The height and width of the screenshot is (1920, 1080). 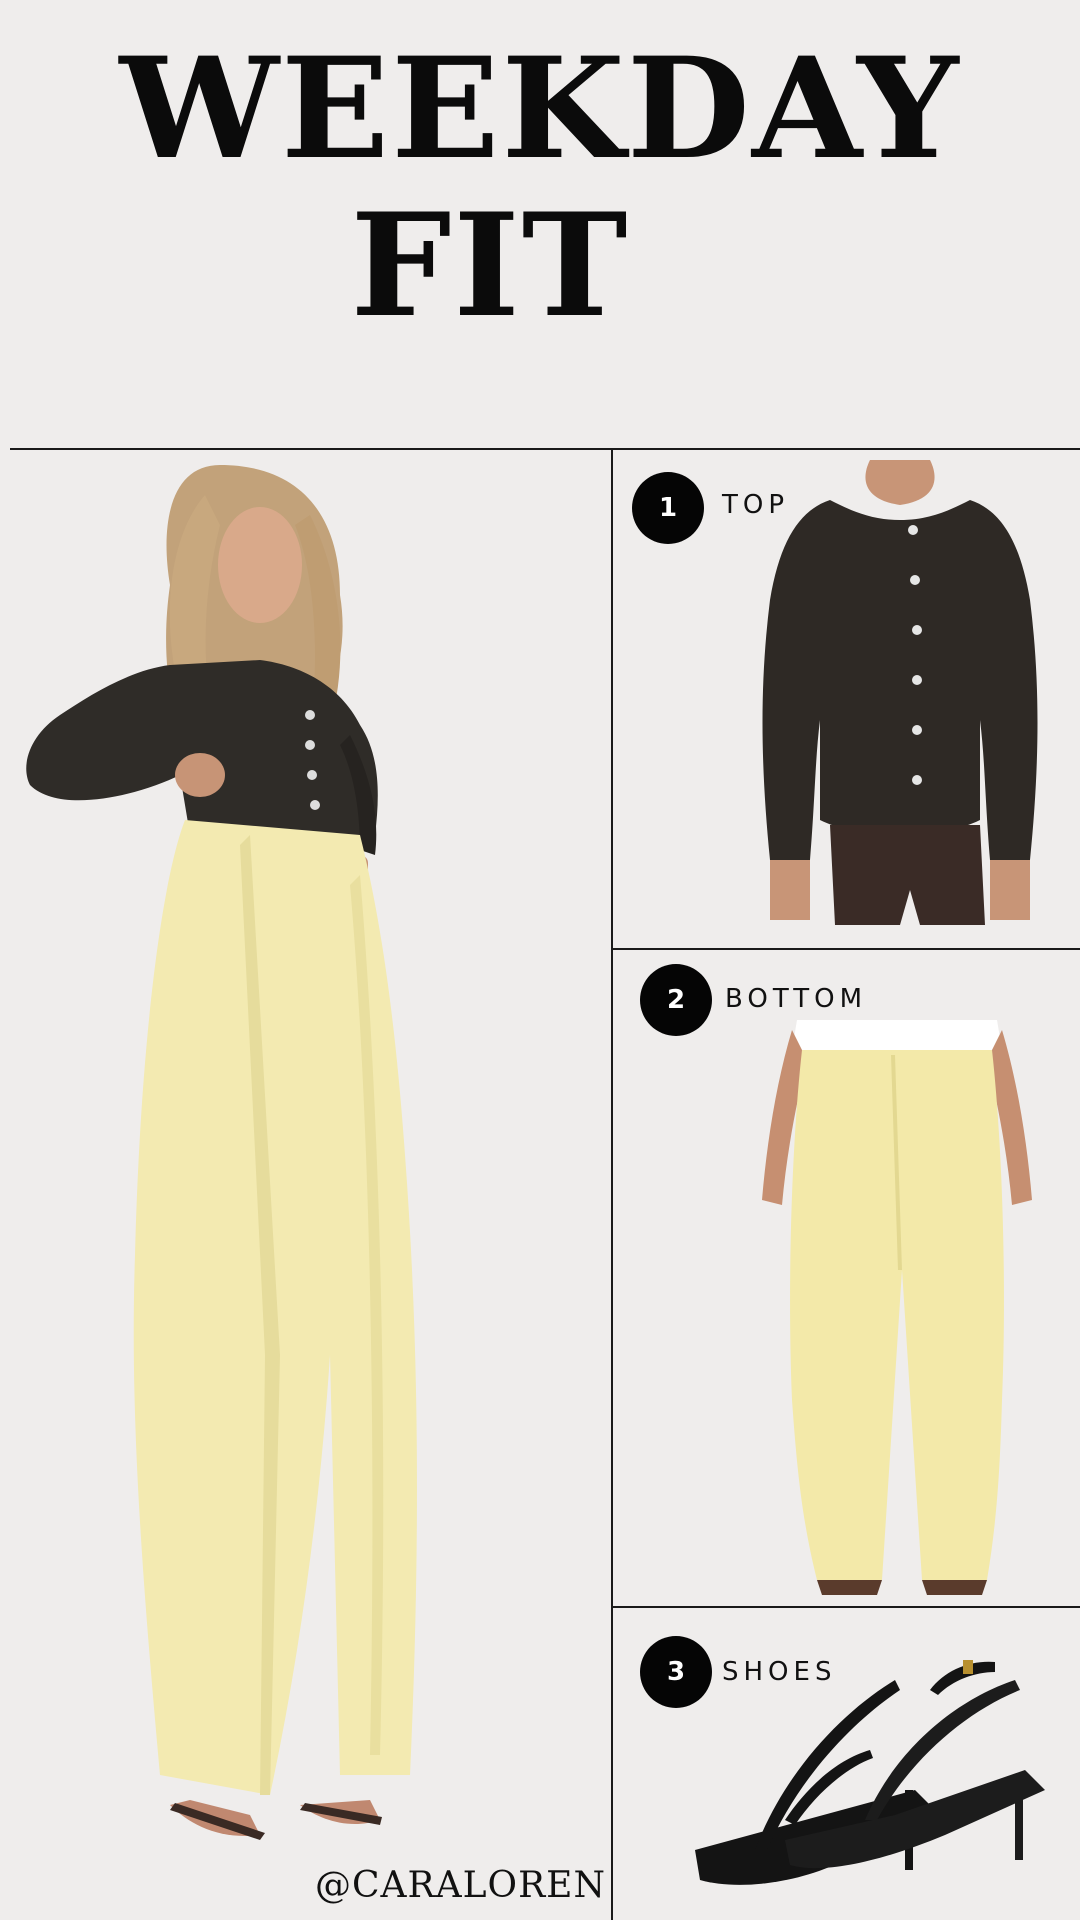 What do you see at coordinates (900, 692) in the screenshot?
I see `cardigan-product-photo` at bounding box center [900, 692].